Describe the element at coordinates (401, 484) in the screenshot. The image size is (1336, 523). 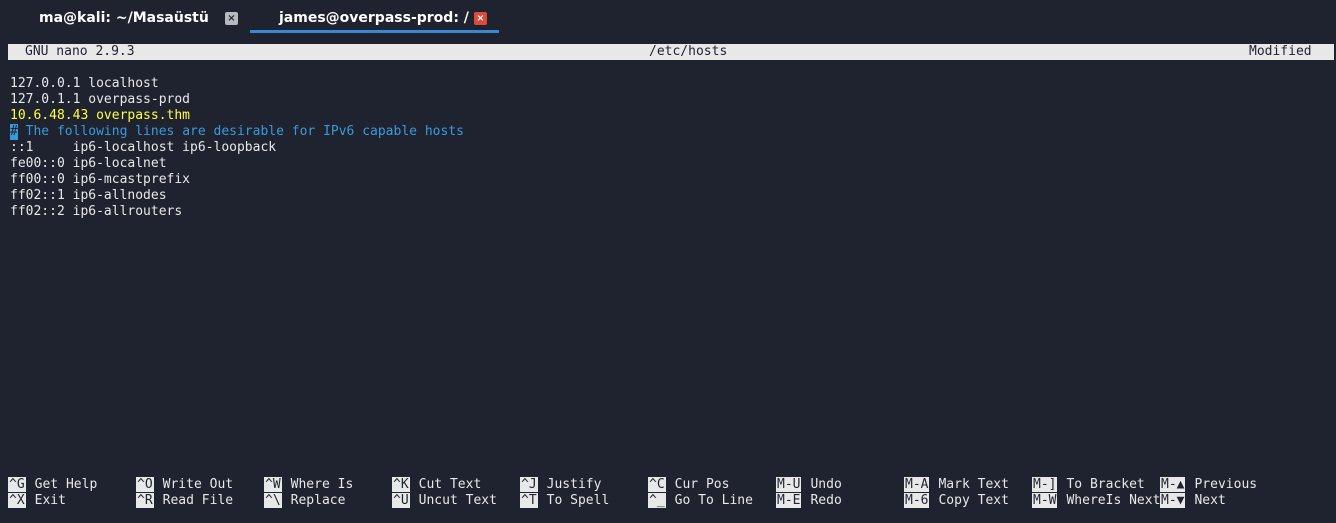
I see `shortcut-key: ^K` at that location.